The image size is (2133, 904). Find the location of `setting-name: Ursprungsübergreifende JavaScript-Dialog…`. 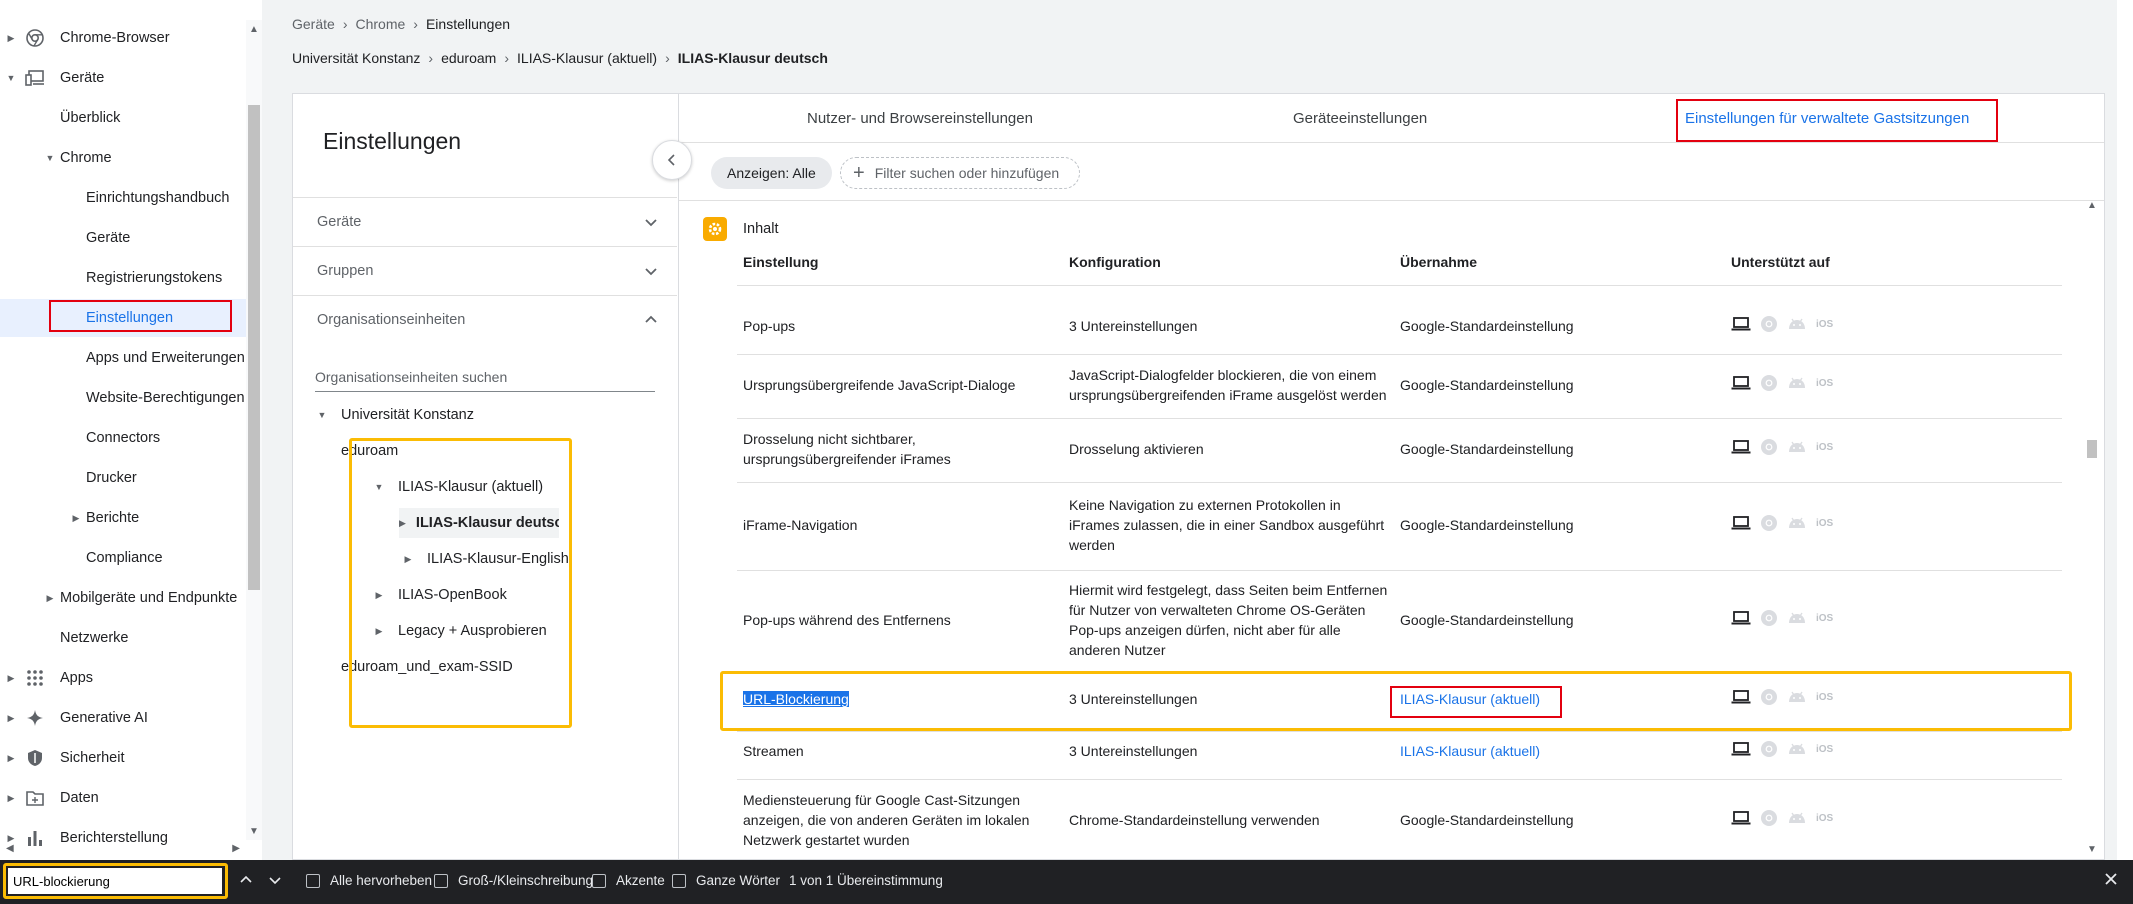

setting-name: Ursprungsübergreifende JavaScript-Dialog… is located at coordinates (898, 385).